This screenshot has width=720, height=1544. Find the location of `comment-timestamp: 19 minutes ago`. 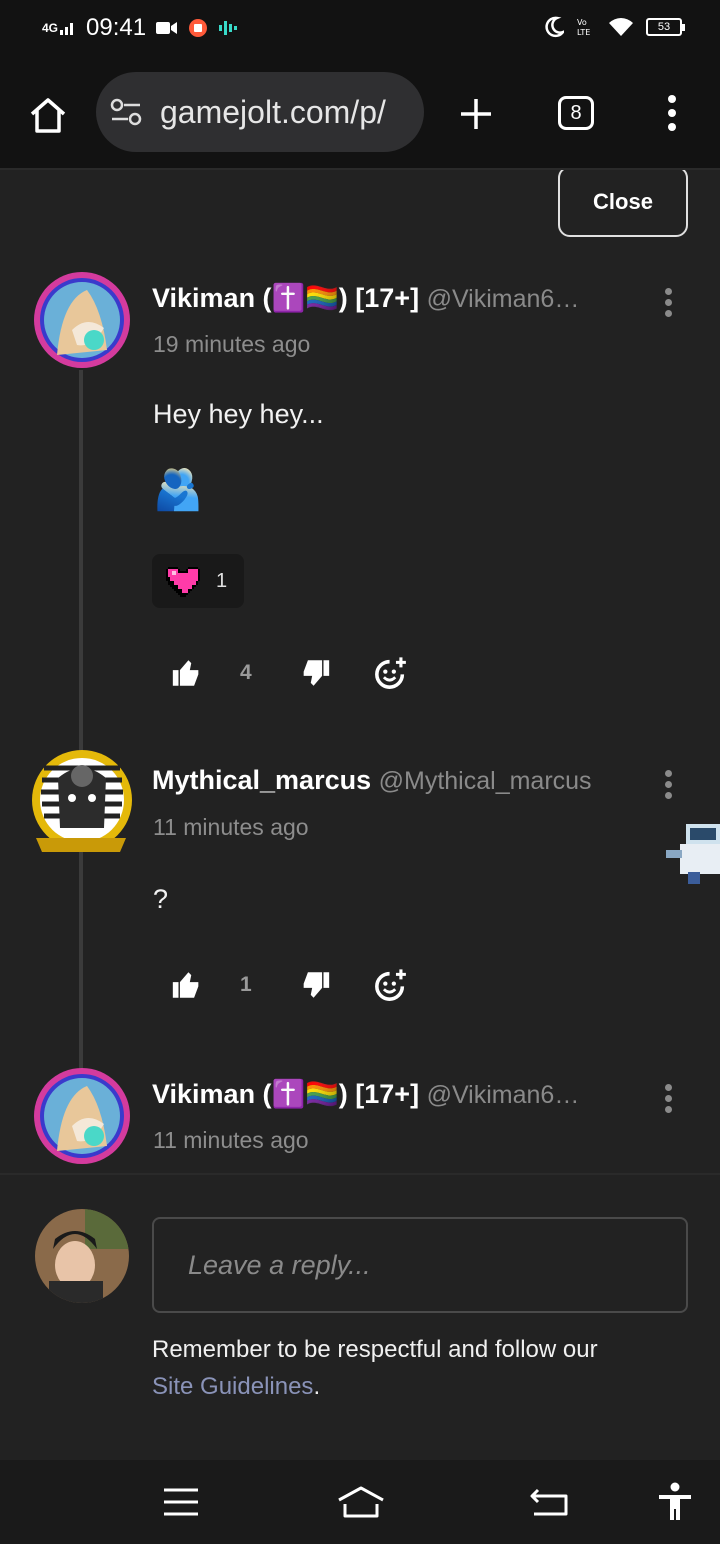

comment-timestamp: 19 minutes ago is located at coordinates (232, 344).